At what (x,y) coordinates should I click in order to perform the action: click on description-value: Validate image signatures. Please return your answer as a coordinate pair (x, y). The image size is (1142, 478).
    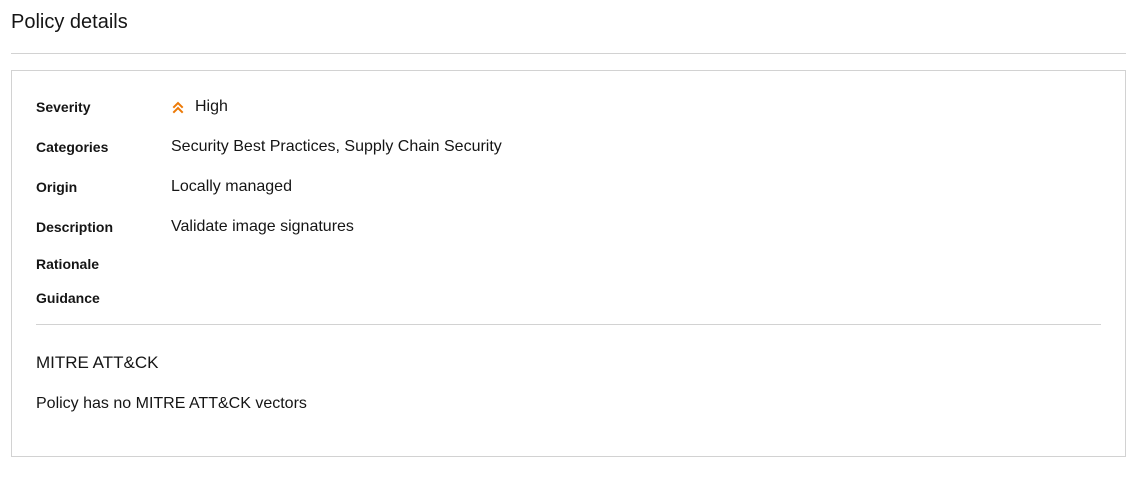
    Looking at the image, I should click on (262, 226).